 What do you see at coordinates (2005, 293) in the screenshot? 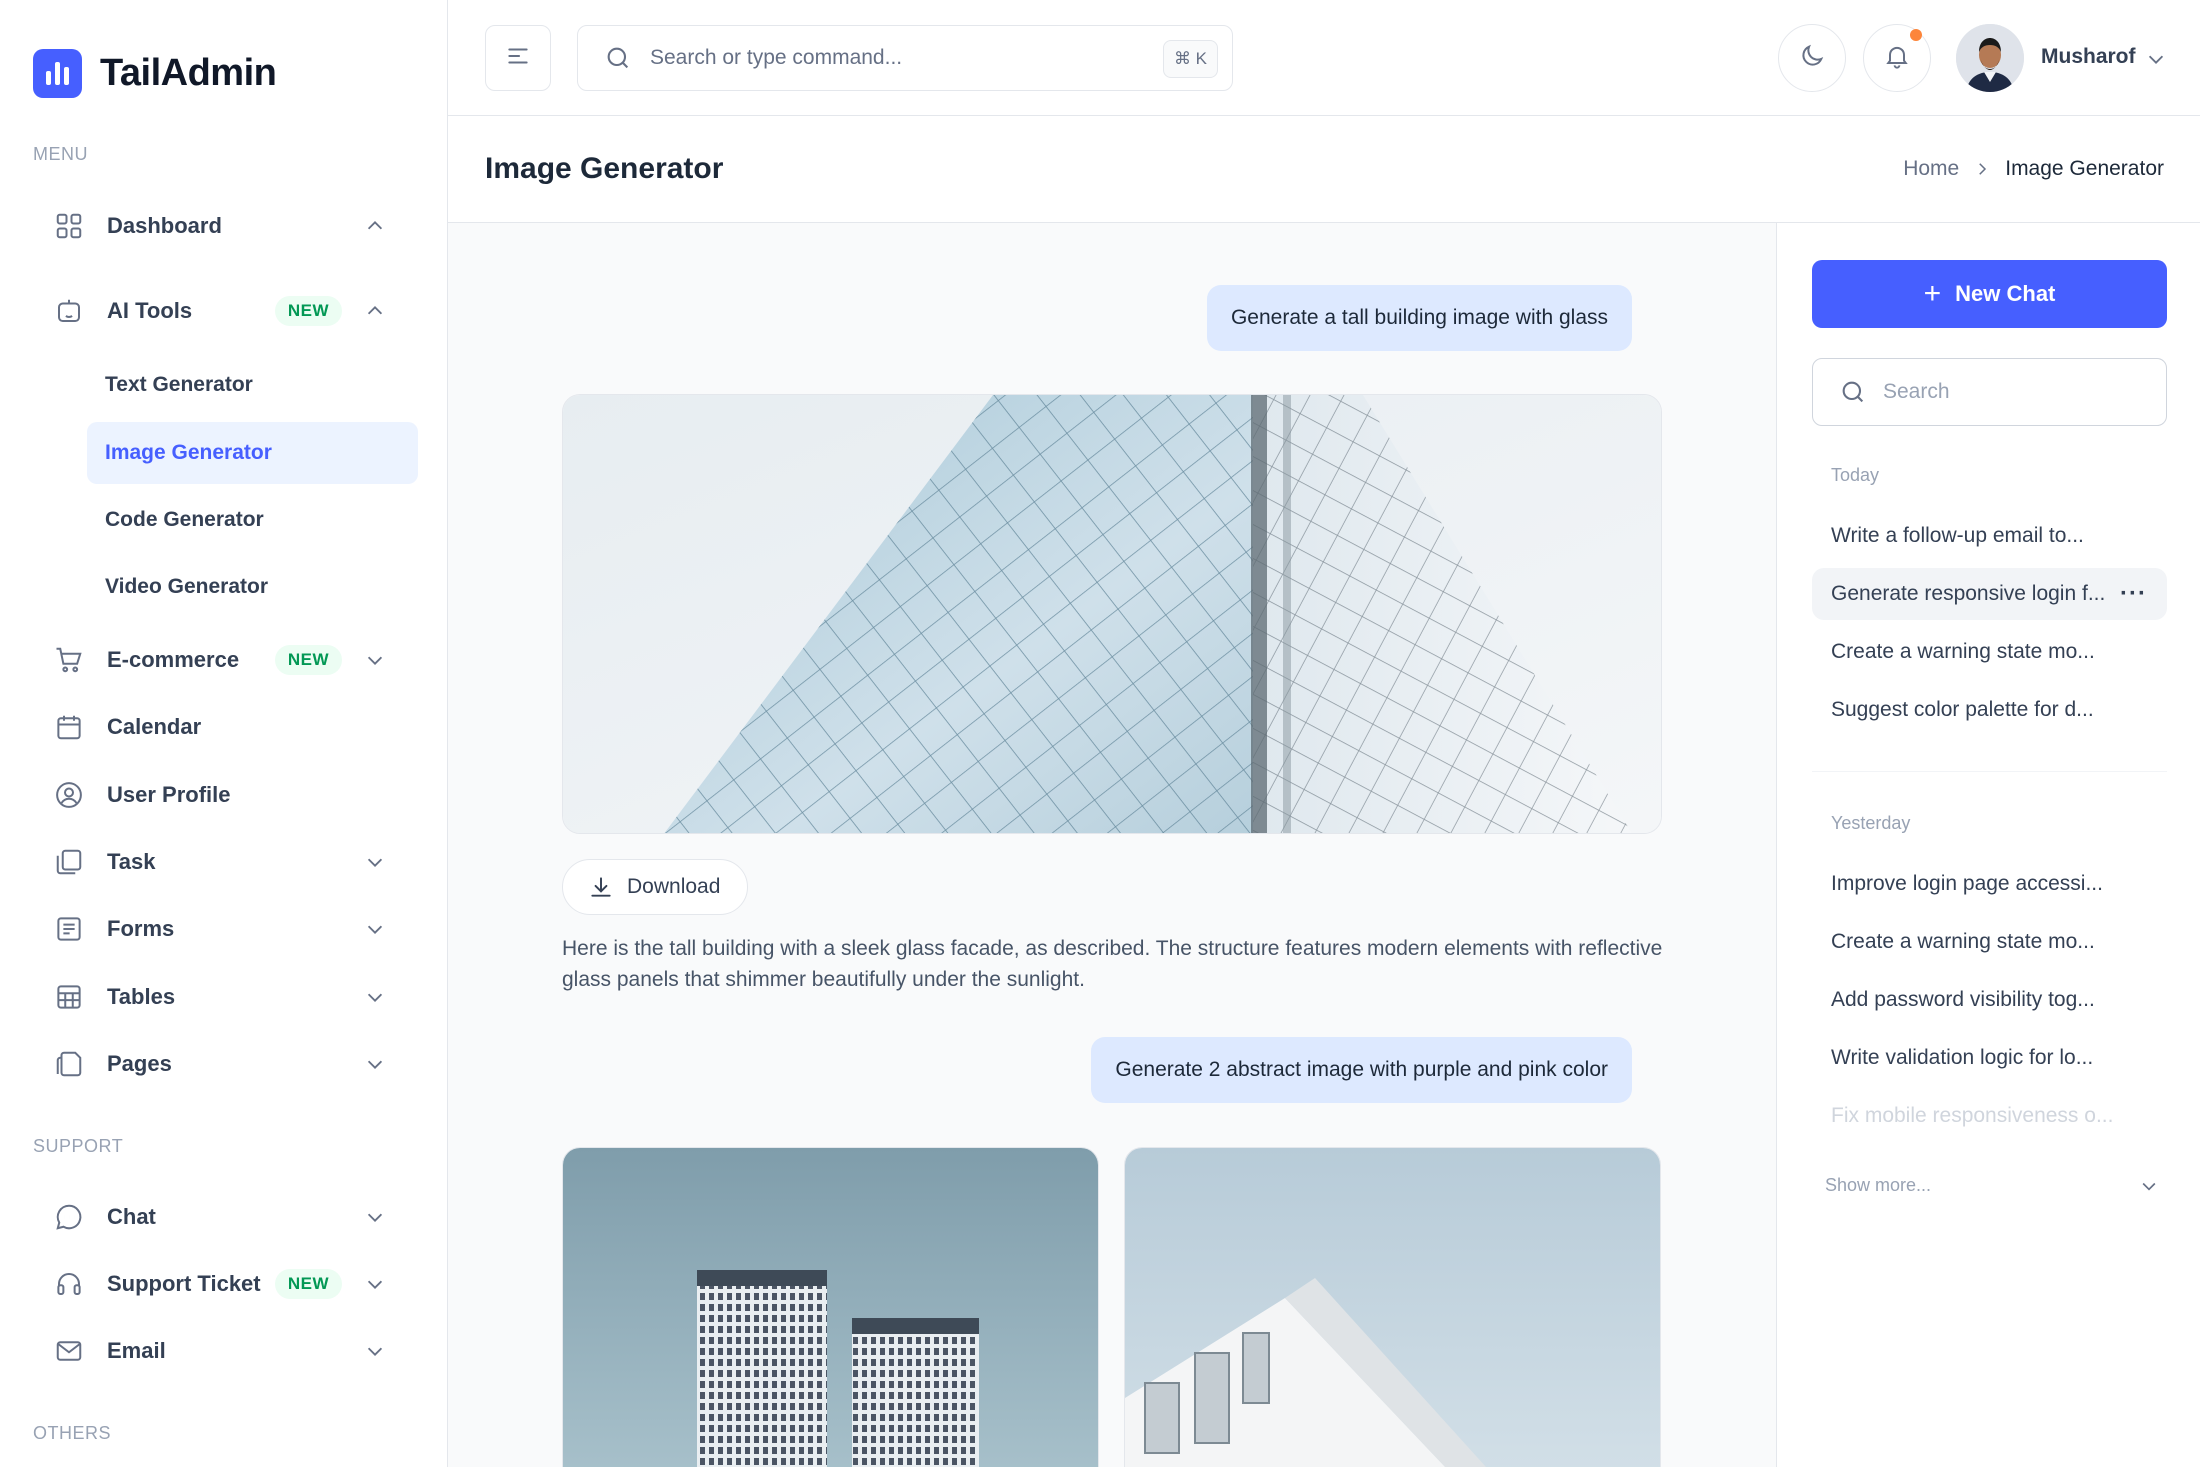
I see `new-chat-label: New Chat` at bounding box center [2005, 293].